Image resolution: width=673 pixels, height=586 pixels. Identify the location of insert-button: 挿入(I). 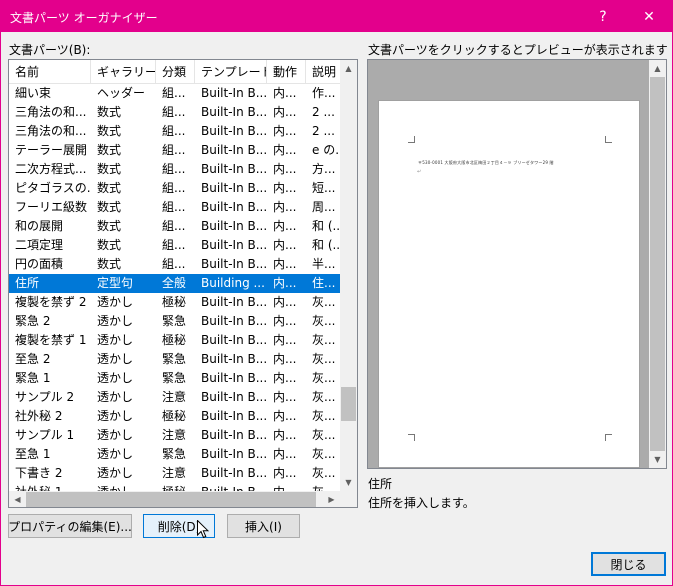
(263, 526).